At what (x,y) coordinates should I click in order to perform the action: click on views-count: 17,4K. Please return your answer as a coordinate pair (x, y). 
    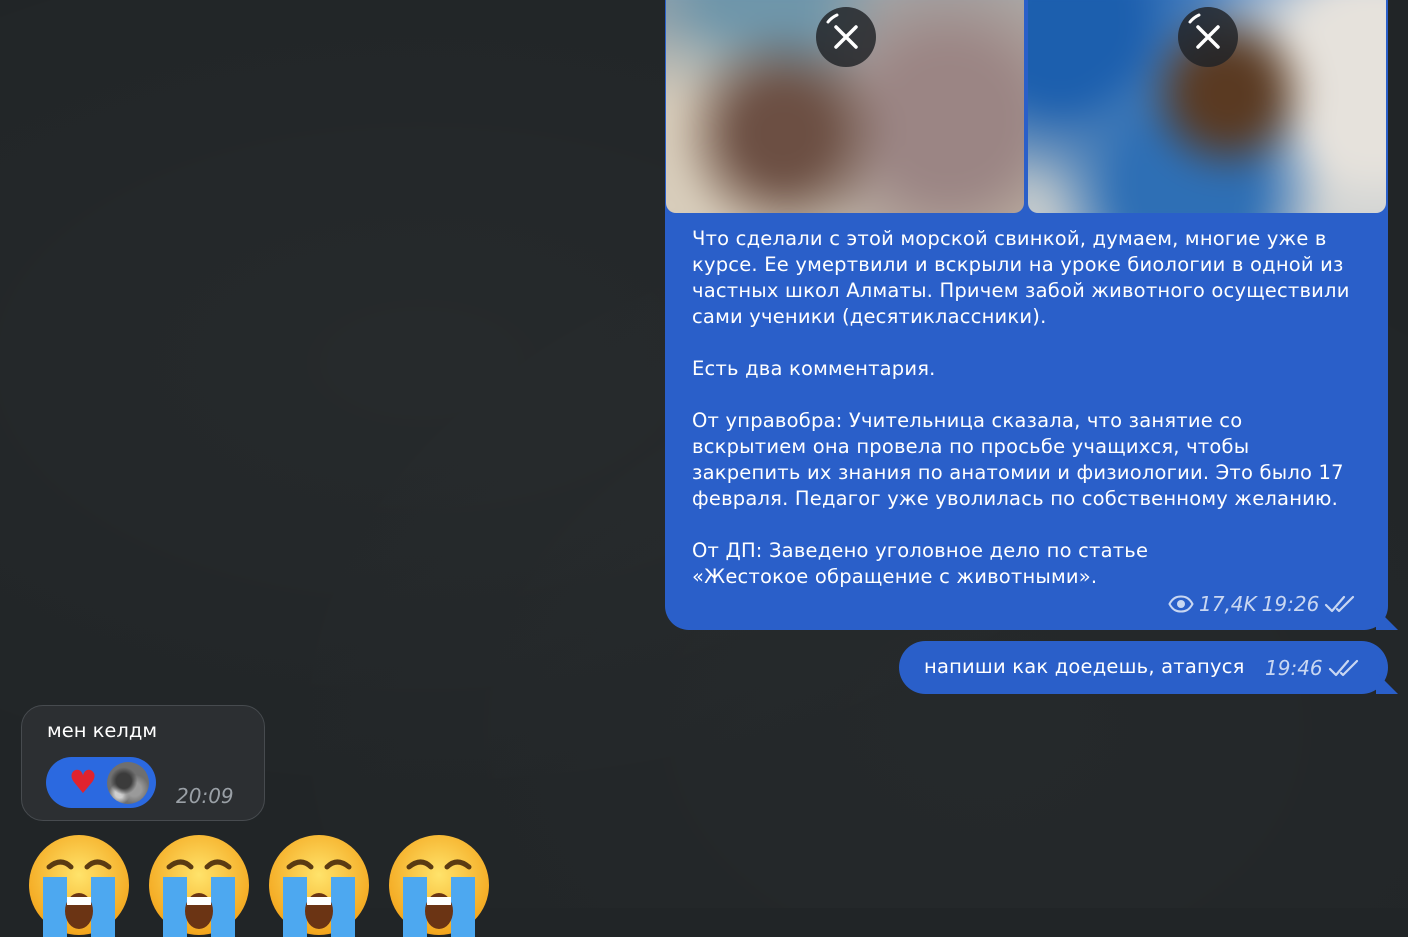
    Looking at the image, I should click on (1228, 604).